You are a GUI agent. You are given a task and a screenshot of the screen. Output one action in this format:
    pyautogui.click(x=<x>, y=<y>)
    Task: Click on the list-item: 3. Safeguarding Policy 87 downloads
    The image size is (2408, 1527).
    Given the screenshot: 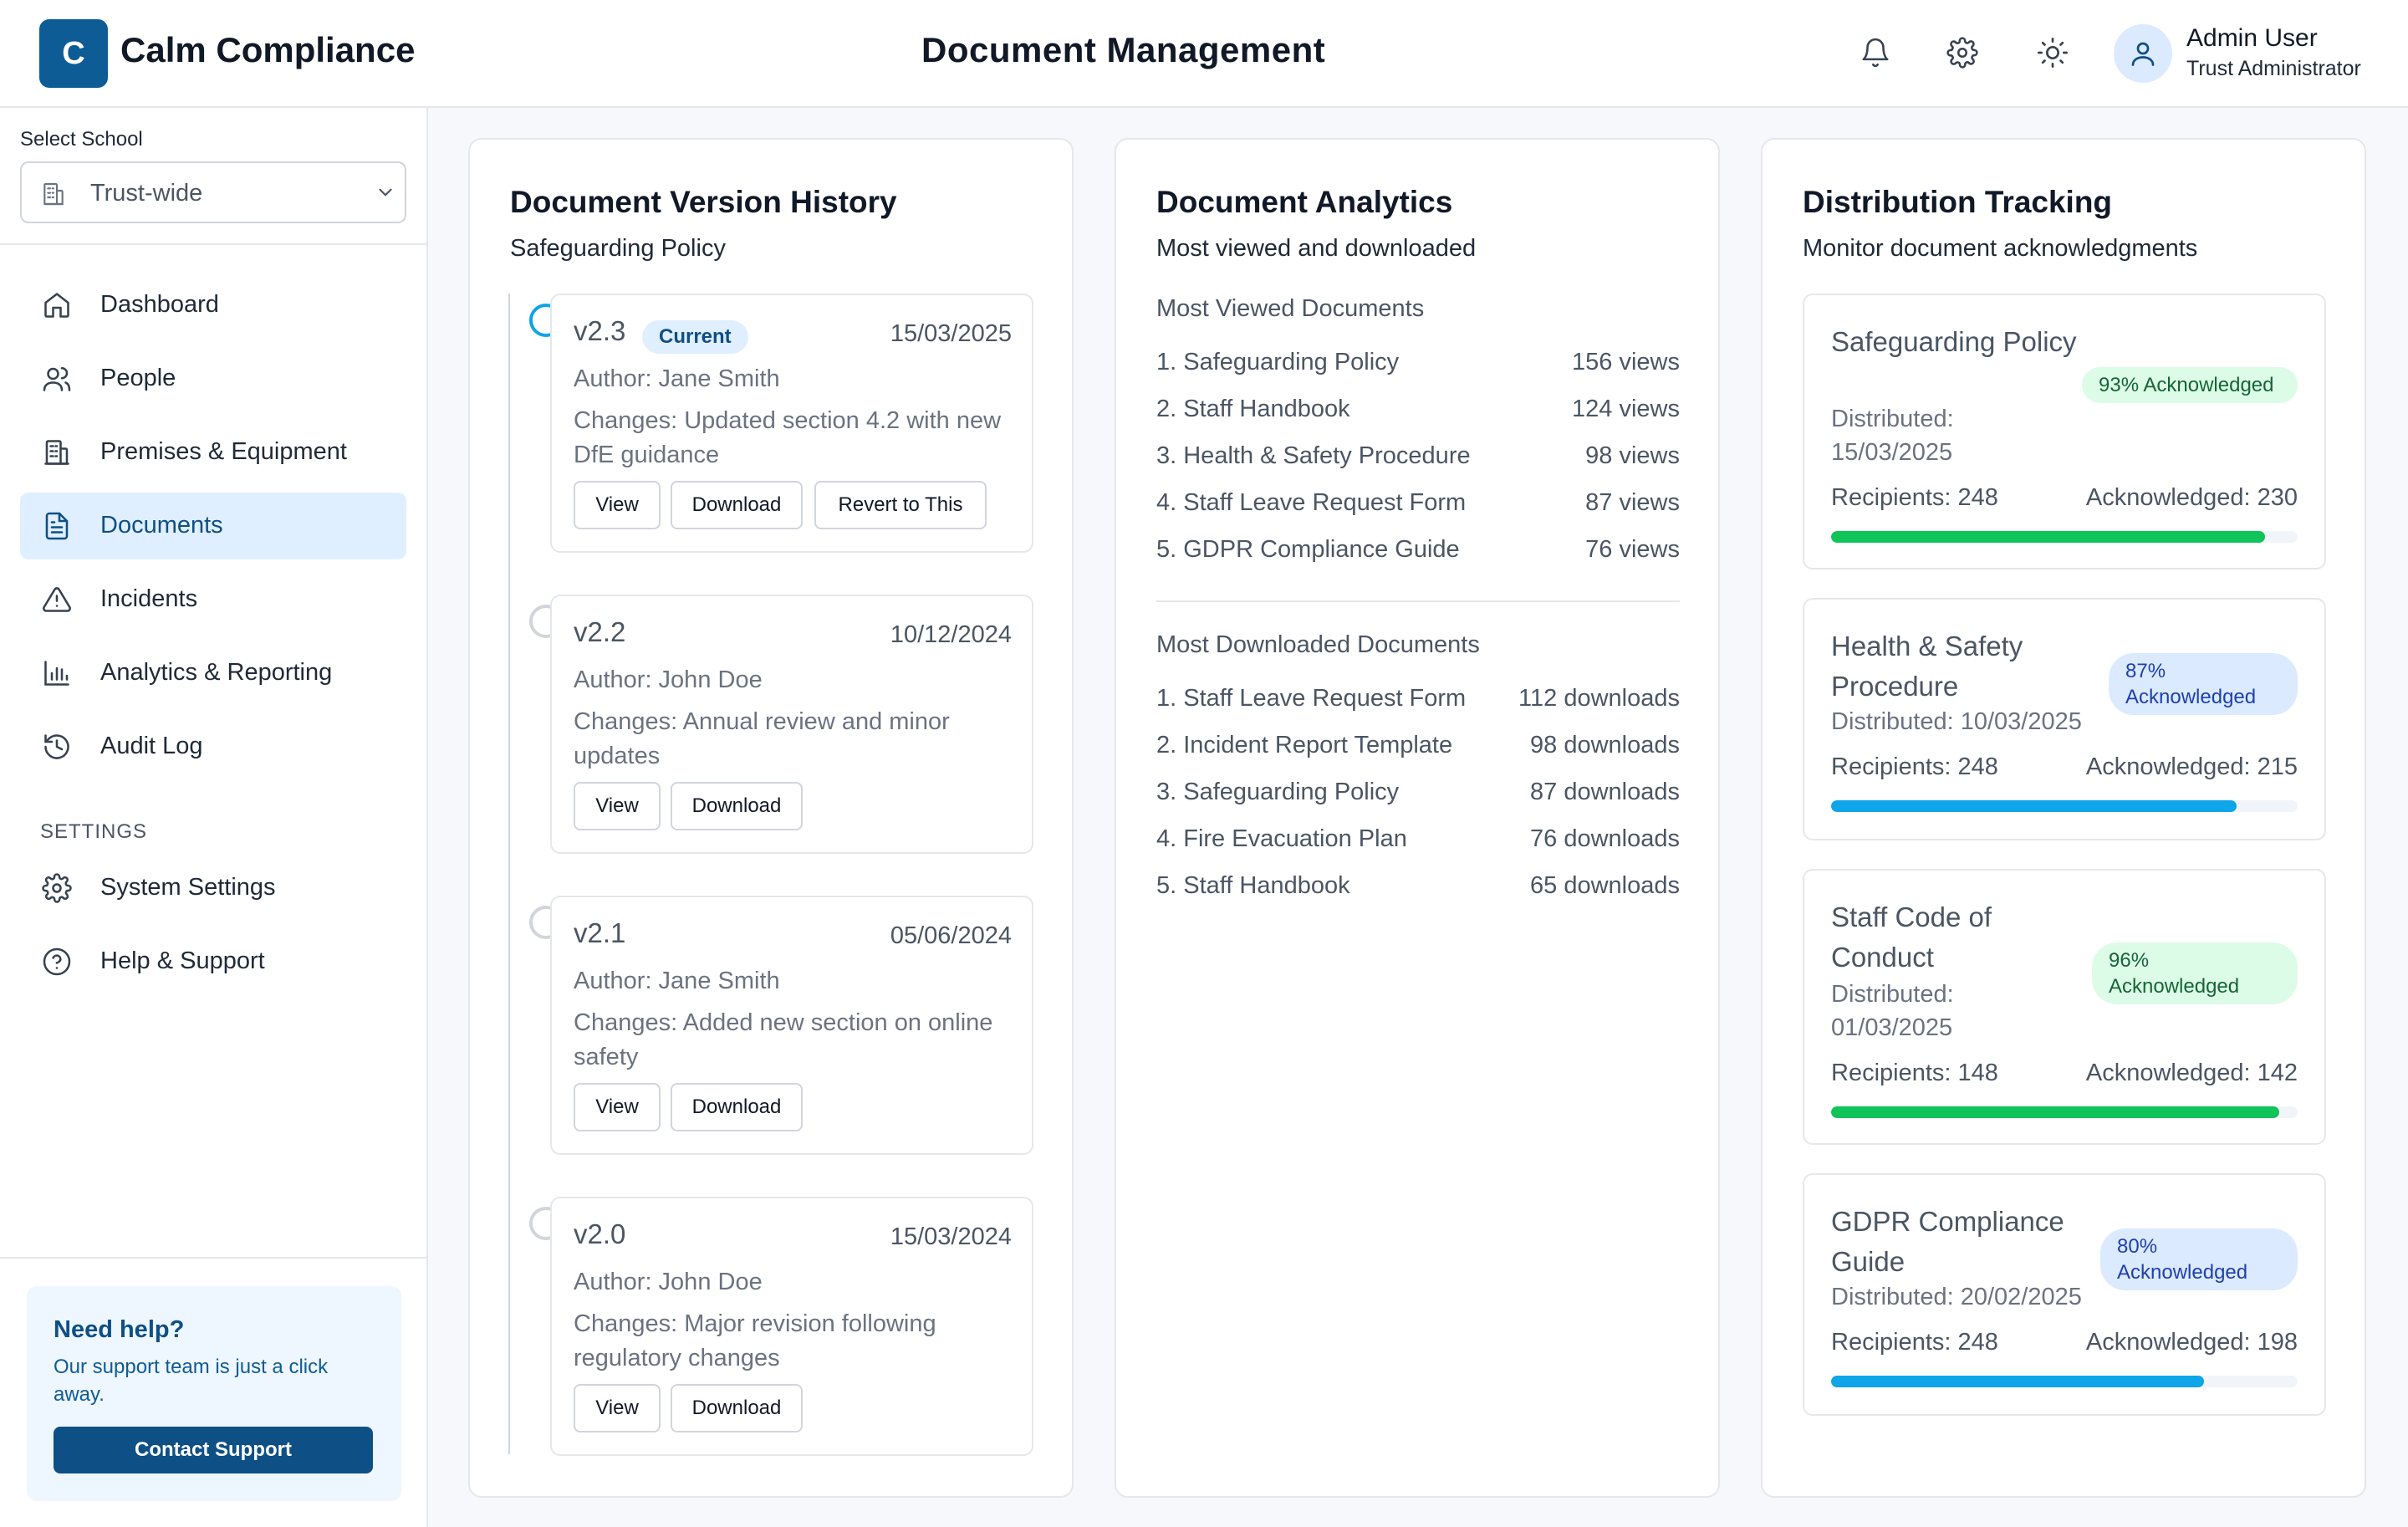 What is the action you would take?
    pyautogui.click(x=1418, y=795)
    